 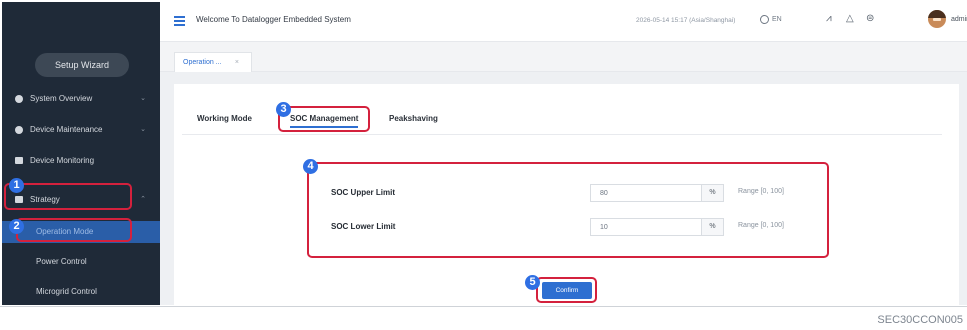 What do you see at coordinates (850, 18) in the screenshot?
I see `alert-icon: △` at bounding box center [850, 18].